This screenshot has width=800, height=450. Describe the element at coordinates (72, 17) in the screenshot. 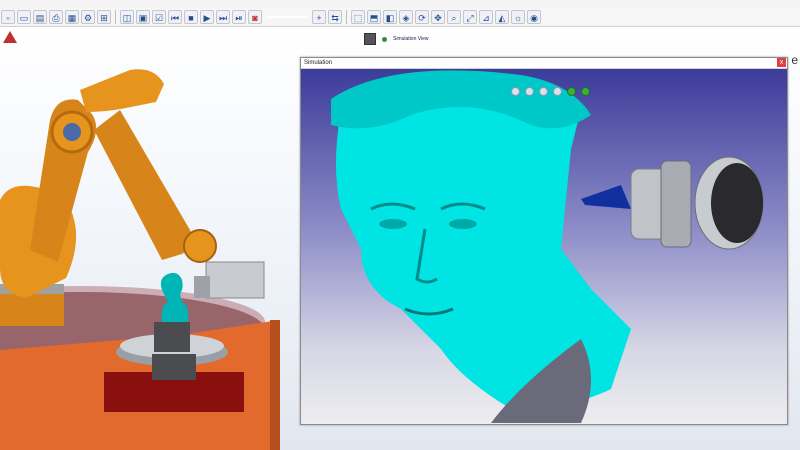

I see `grid-icon: ▦` at that location.